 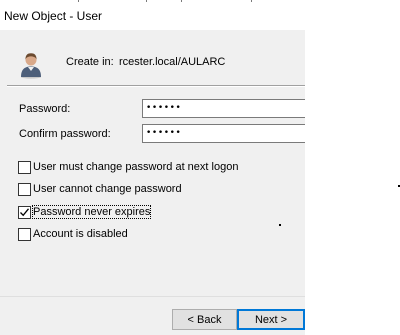 I want to click on title-bar-edge, so click(x=152, y=1).